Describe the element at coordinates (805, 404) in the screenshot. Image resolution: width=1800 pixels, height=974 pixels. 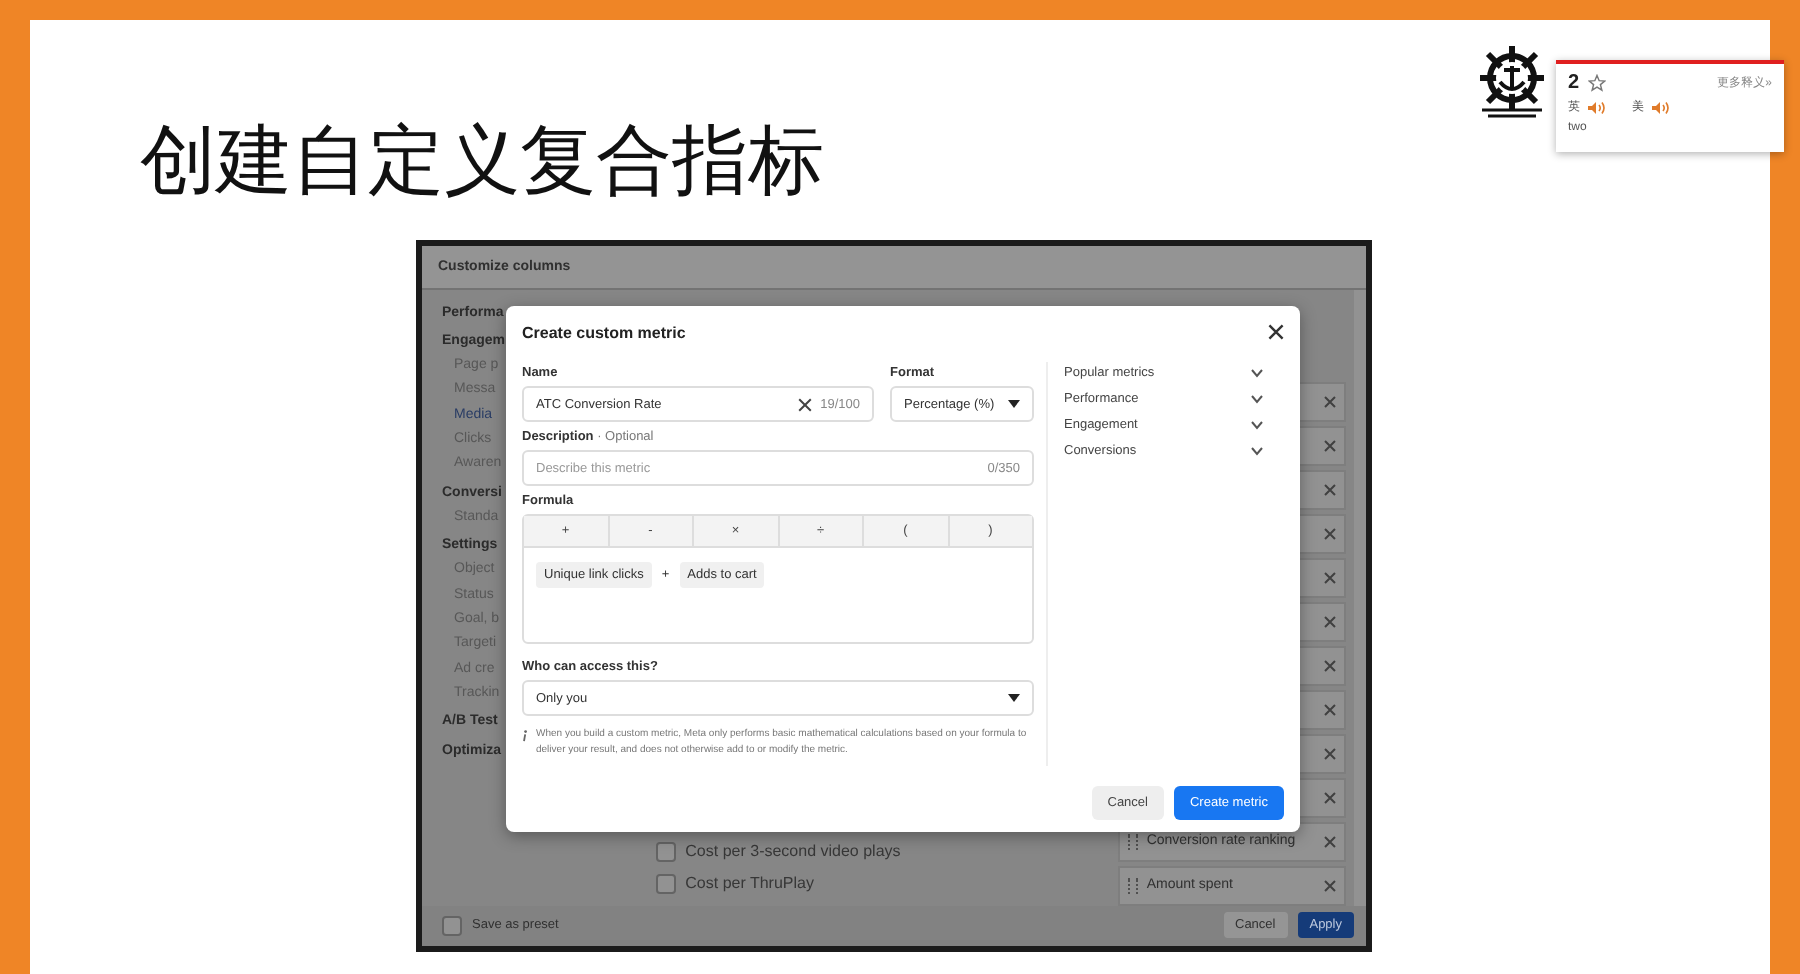
I see `clear-icon` at that location.